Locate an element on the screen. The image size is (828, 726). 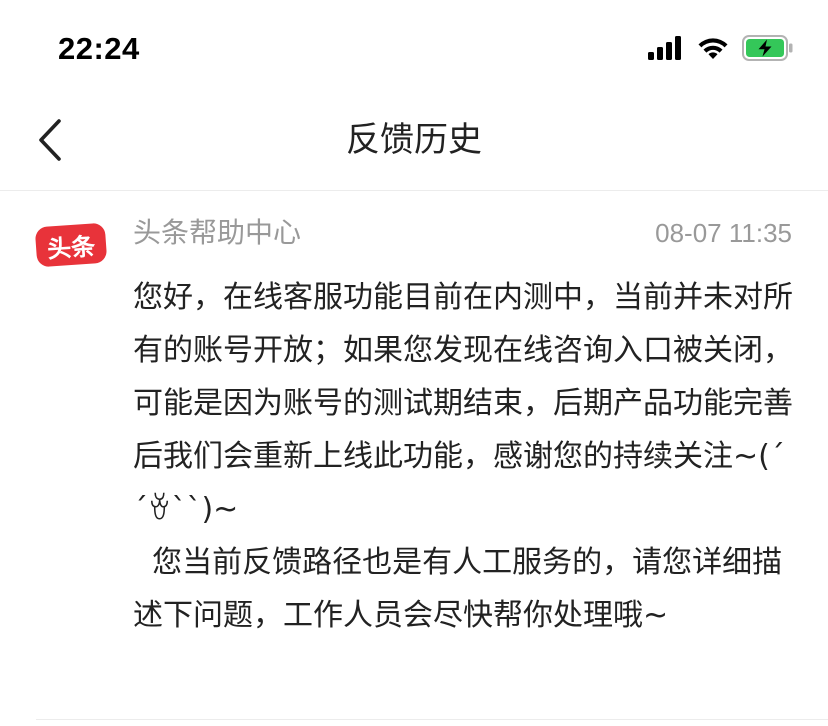
cellular-signal-icon is located at coordinates (666, 50).